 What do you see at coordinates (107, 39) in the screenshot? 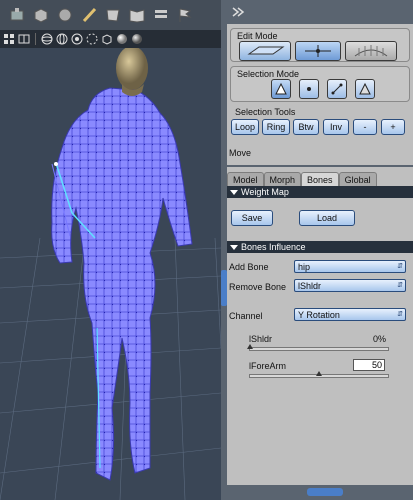
I see `box-icon` at bounding box center [107, 39].